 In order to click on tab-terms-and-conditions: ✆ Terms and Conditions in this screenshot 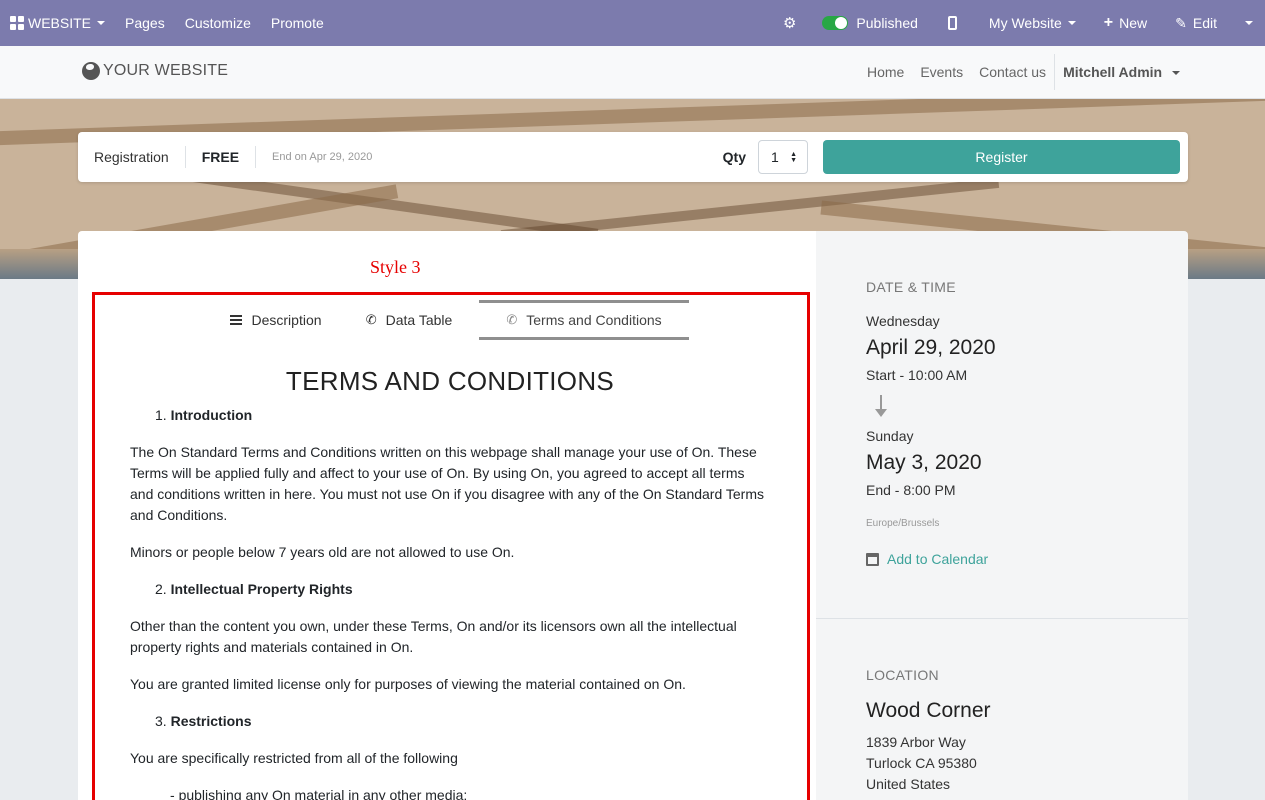, I will do `click(584, 320)`.